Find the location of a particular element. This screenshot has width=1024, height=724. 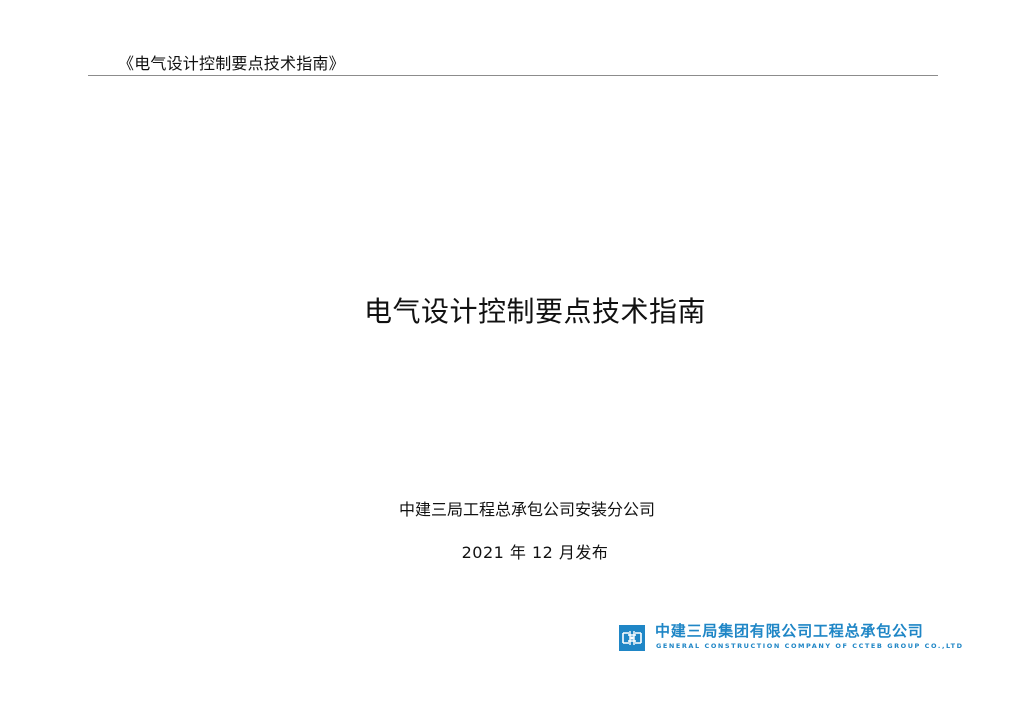

logo-company-name-cn: 中建三局集团有限公司工程总承包公司 is located at coordinates (789, 631).